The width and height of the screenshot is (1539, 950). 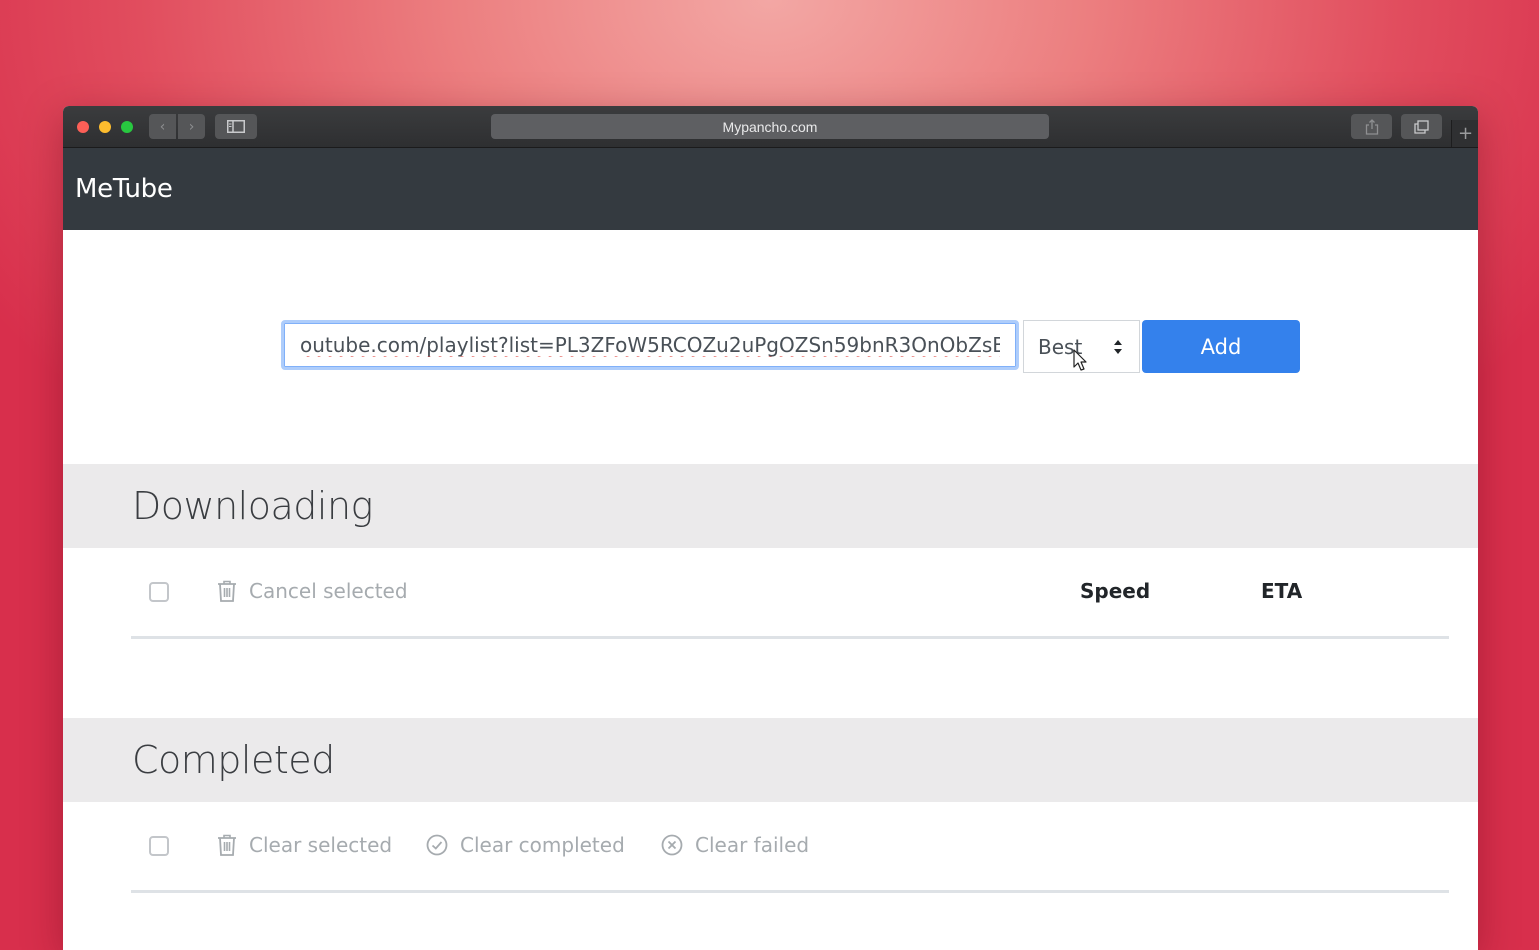 I want to click on clear-completed-button: Clear completed, so click(x=525, y=845).